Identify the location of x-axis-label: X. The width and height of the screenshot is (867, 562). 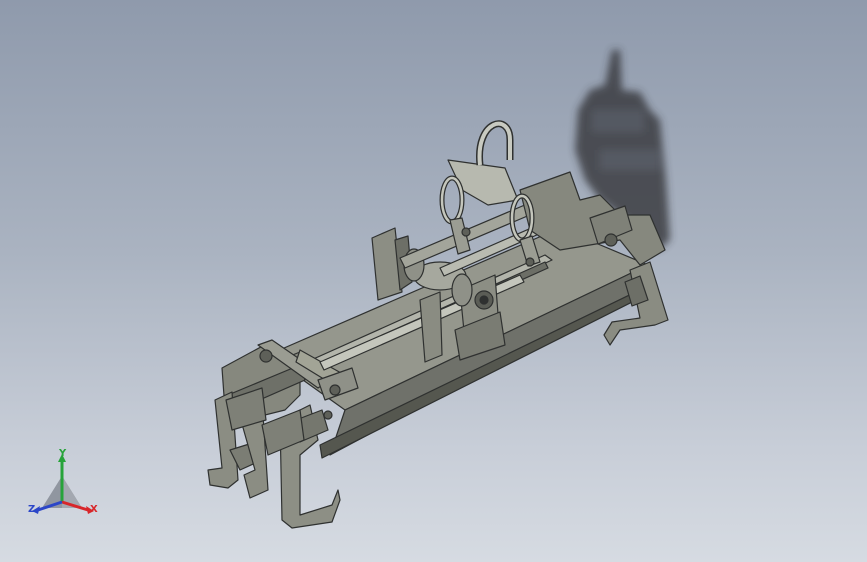
(94, 509).